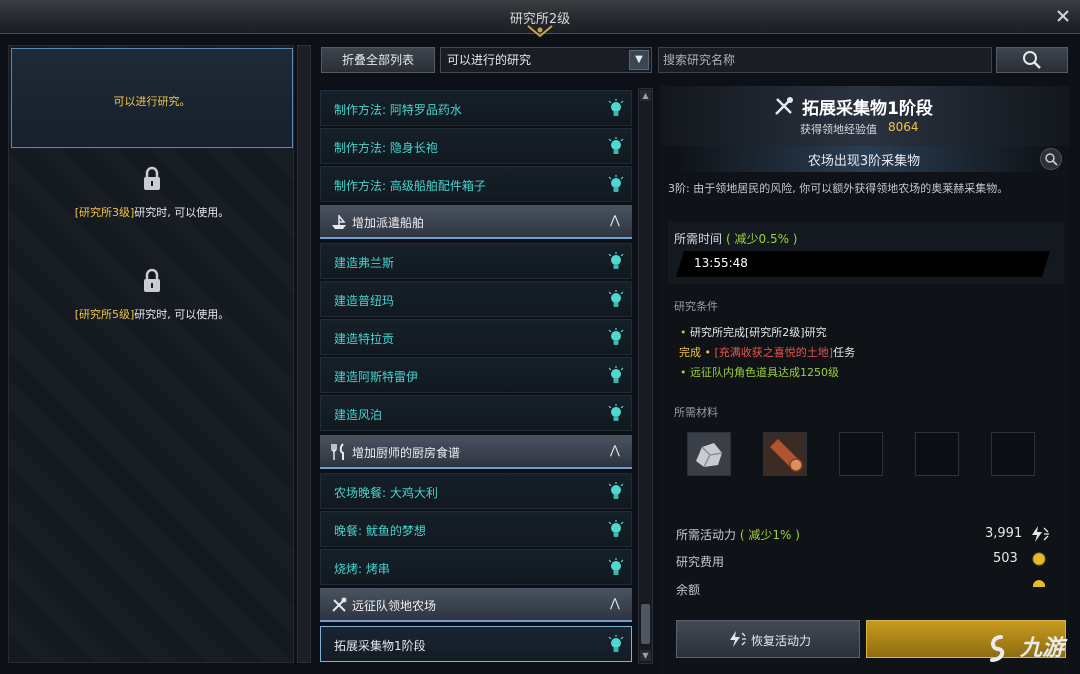  Describe the element at coordinates (104, 314) in the screenshot. I see `slot-lock-level: [研究所5级]` at that location.